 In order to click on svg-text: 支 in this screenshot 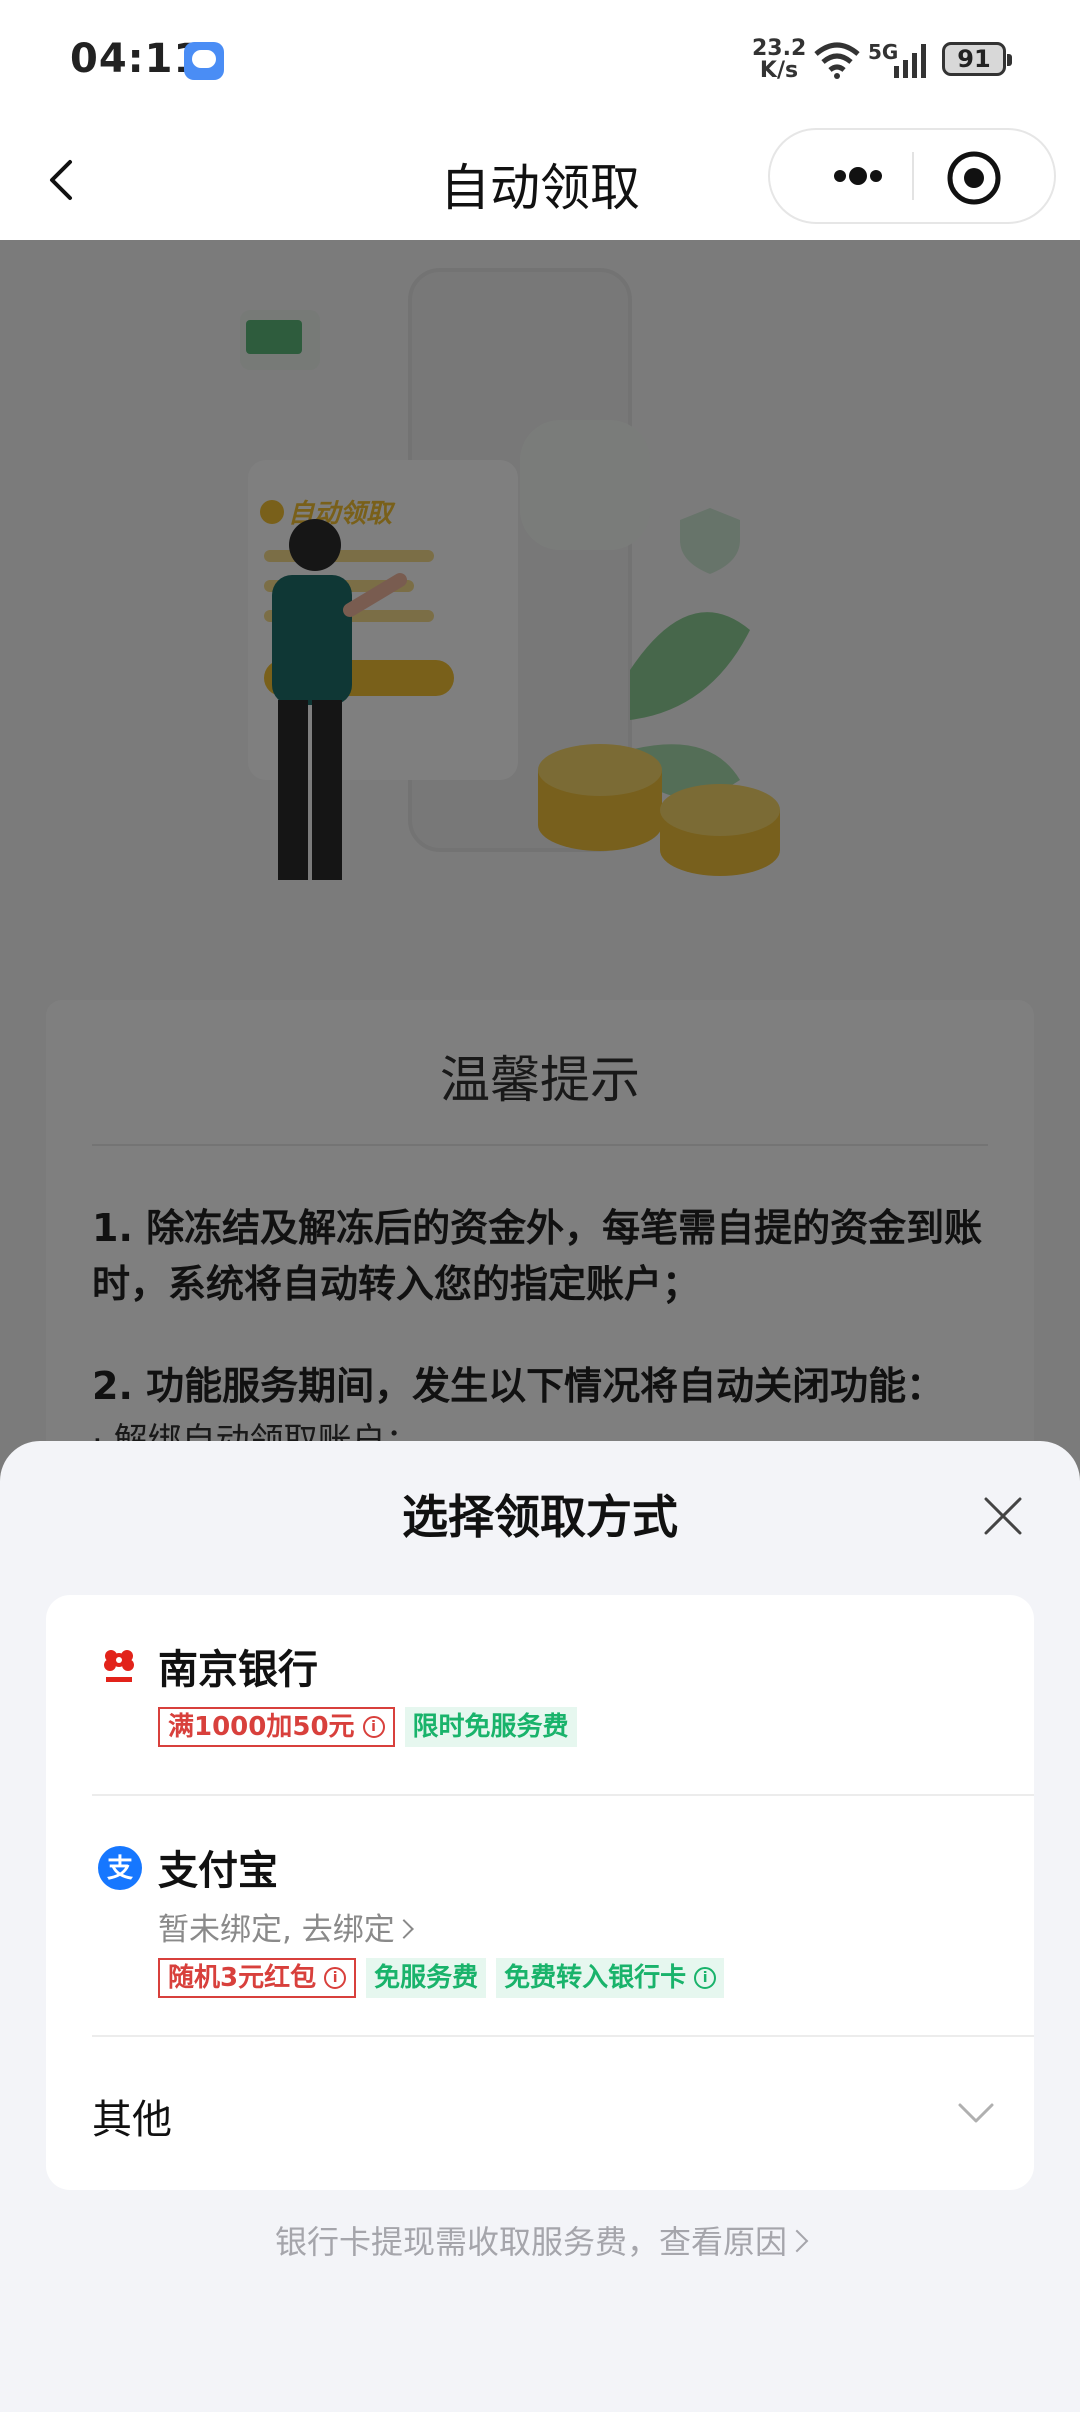, I will do `click(120, 1869)`.